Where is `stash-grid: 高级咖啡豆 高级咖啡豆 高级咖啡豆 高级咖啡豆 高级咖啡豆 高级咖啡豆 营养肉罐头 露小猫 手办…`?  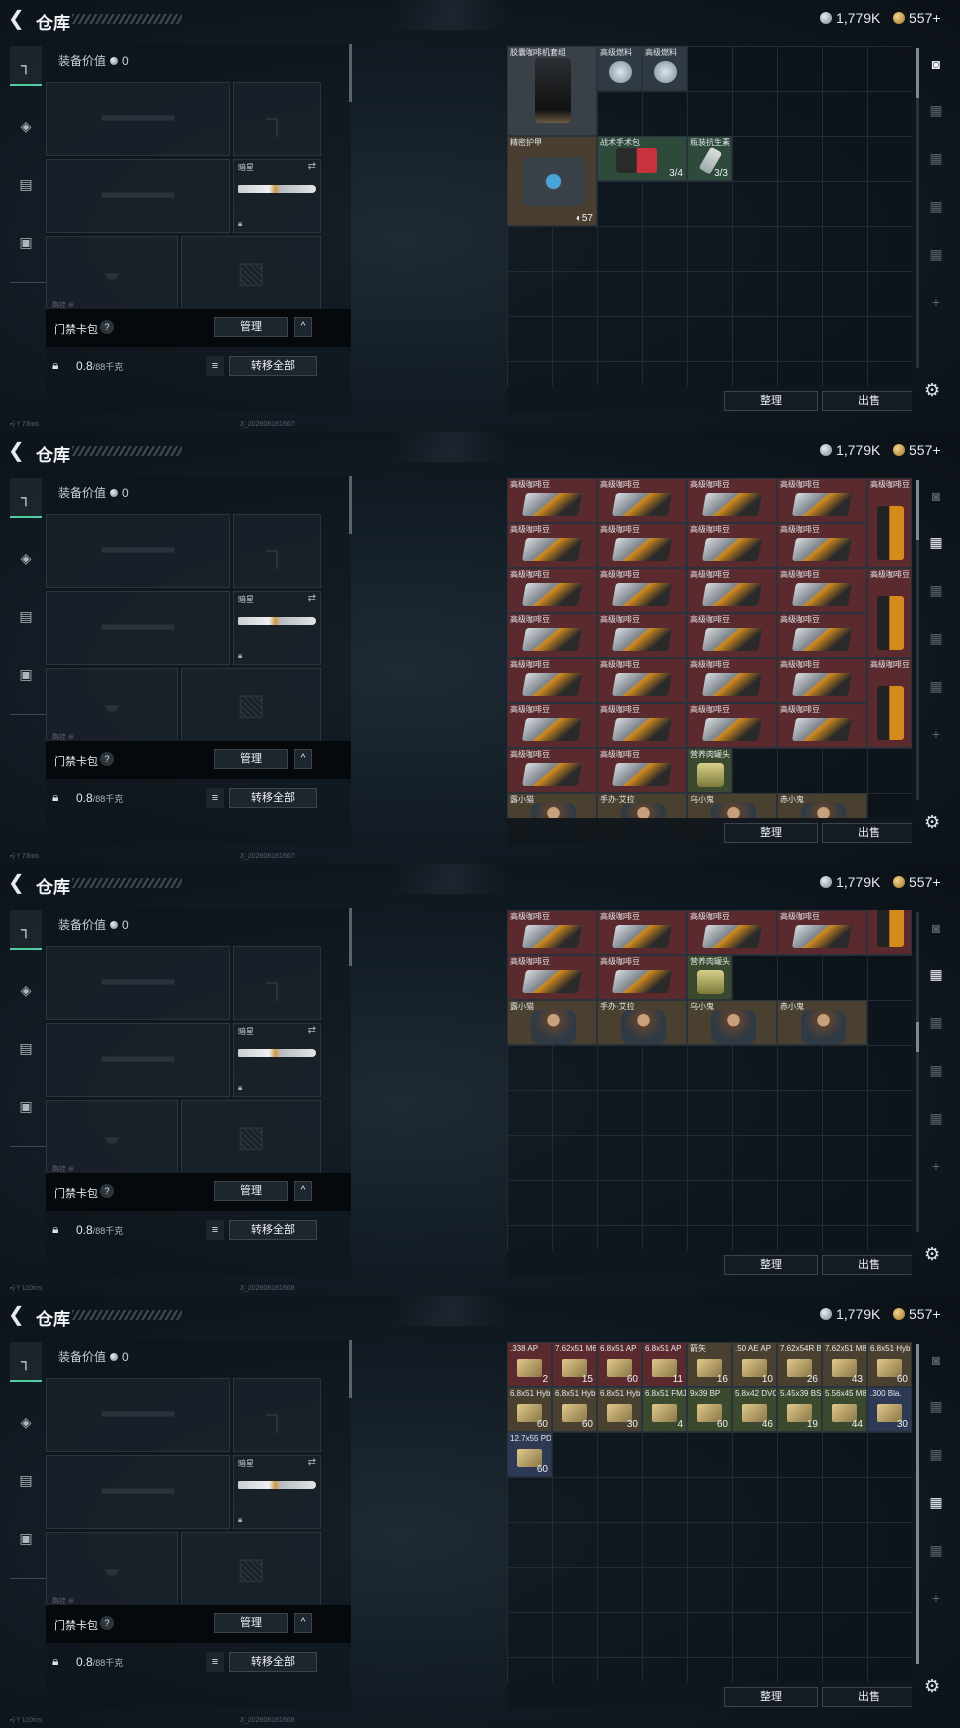 stash-grid: 高级咖啡豆 高级咖啡豆 高级咖啡豆 高级咖啡豆 高级咖啡豆 高级咖啡豆 营养肉罐头 露小猫 手办… is located at coordinates (709, 1094).